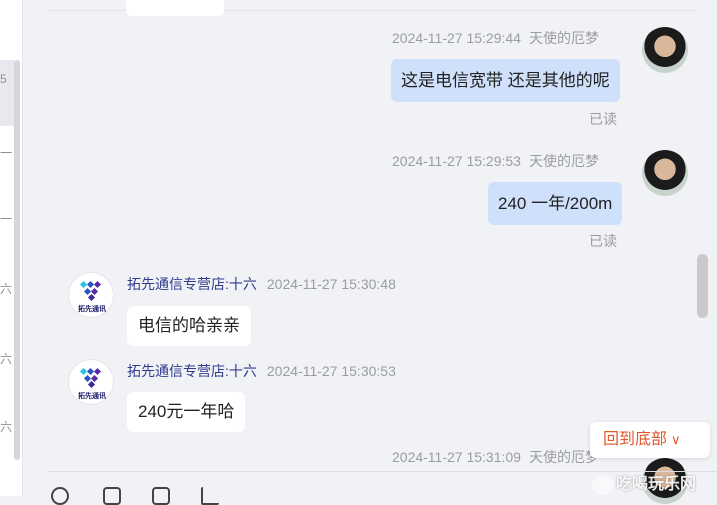 The height and width of the screenshot is (505, 717). Describe the element at coordinates (456, 161) in the screenshot. I see `message-timestamp: 2024-11-27 15:29:53` at that location.